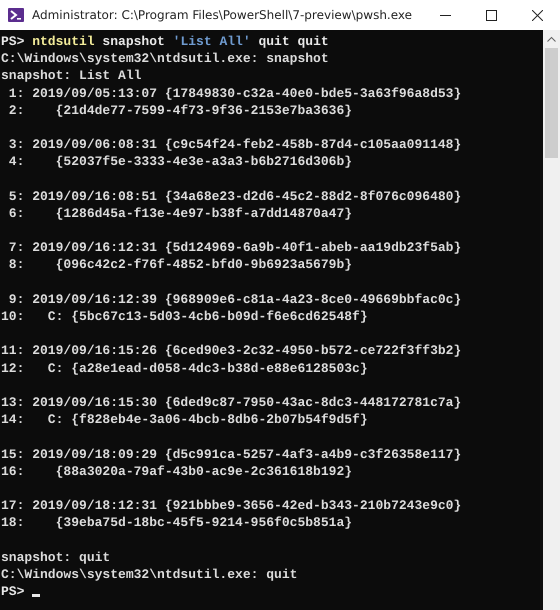 This screenshot has height=610, width=560. Describe the element at coordinates (63, 41) in the screenshot. I see `command-text: ntdsutil` at that location.